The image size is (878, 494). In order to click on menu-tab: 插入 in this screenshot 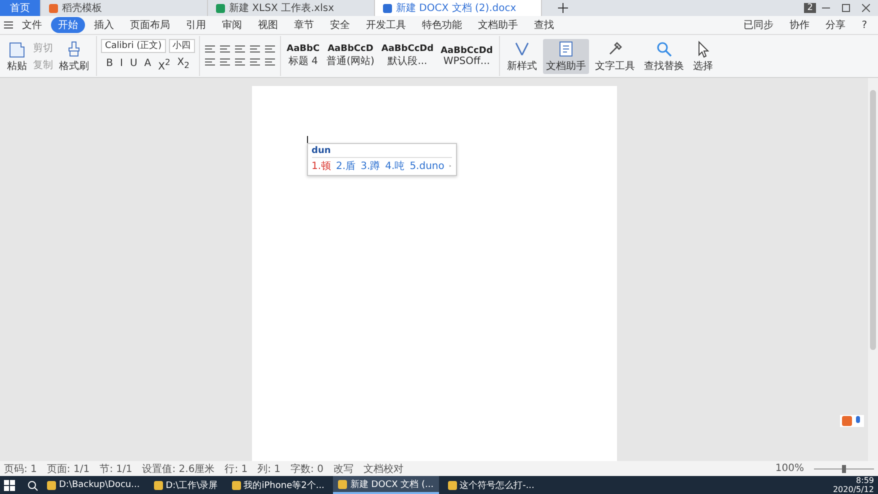, I will do `click(104, 25)`.